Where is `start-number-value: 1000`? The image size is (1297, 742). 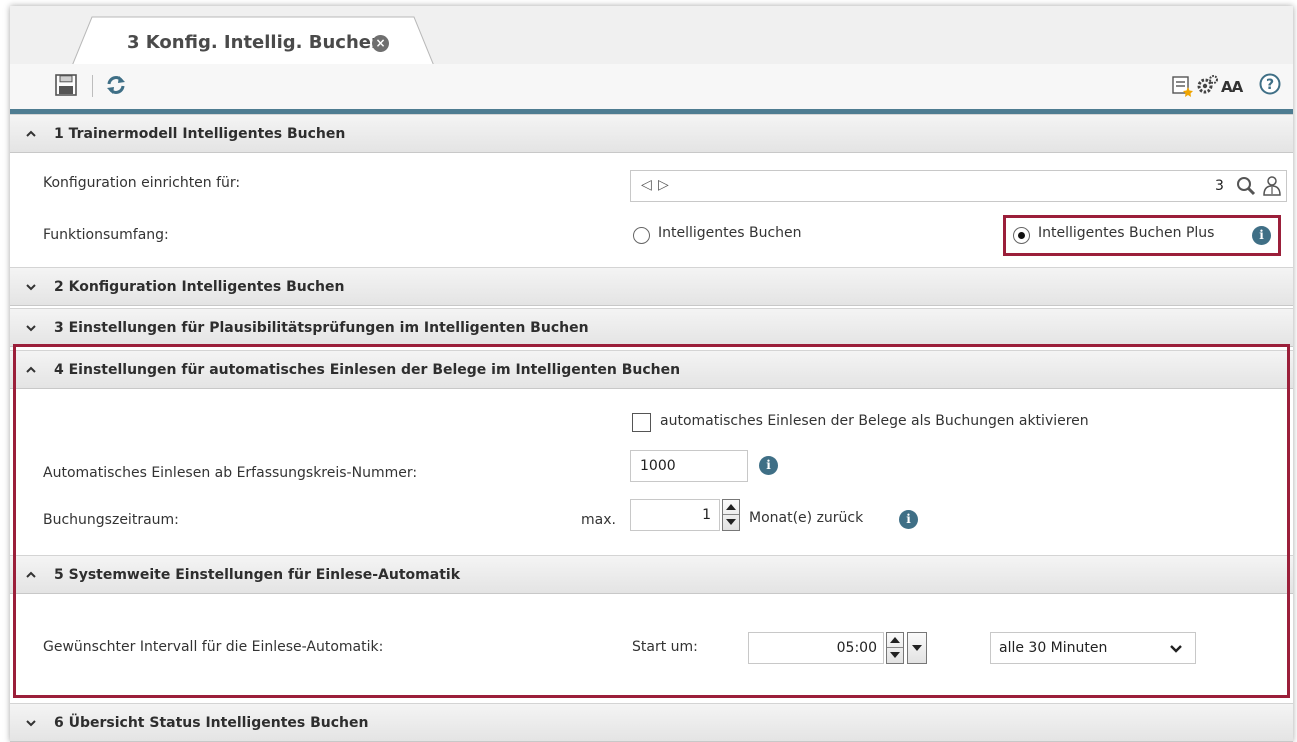
start-number-value: 1000 is located at coordinates (658, 466).